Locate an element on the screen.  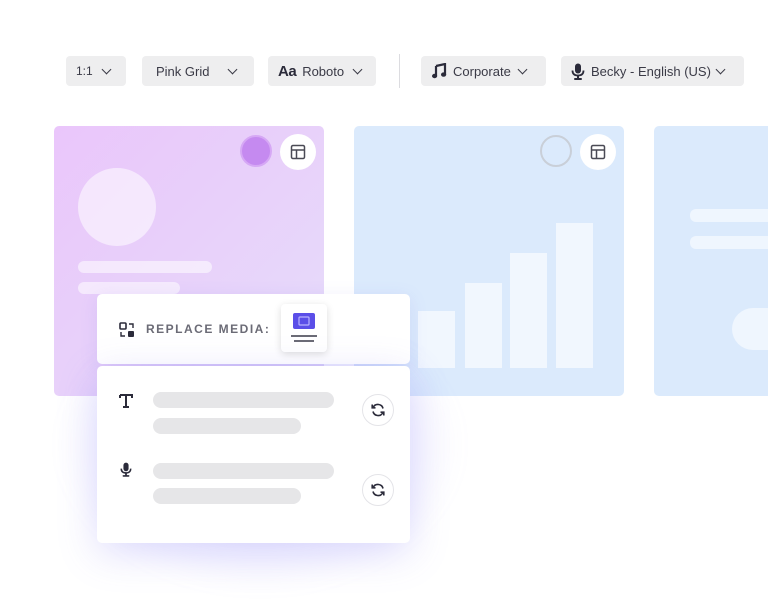
placeholder-button is located at coordinates (750, 329).